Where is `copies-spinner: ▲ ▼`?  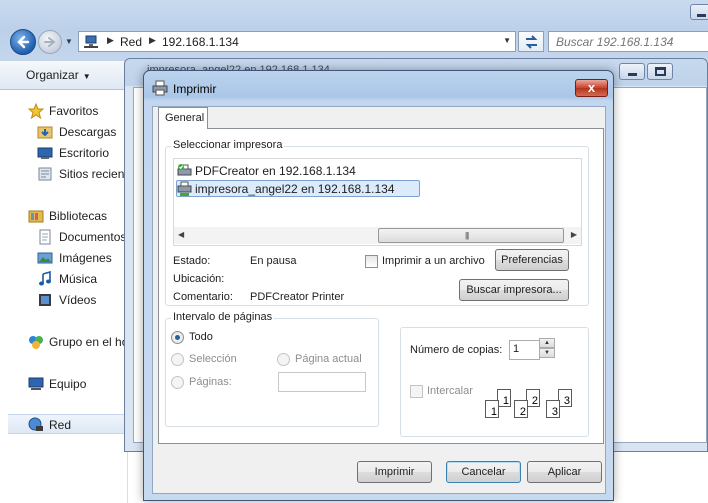 copies-spinner: ▲ ▼ is located at coordinates (547, 348).